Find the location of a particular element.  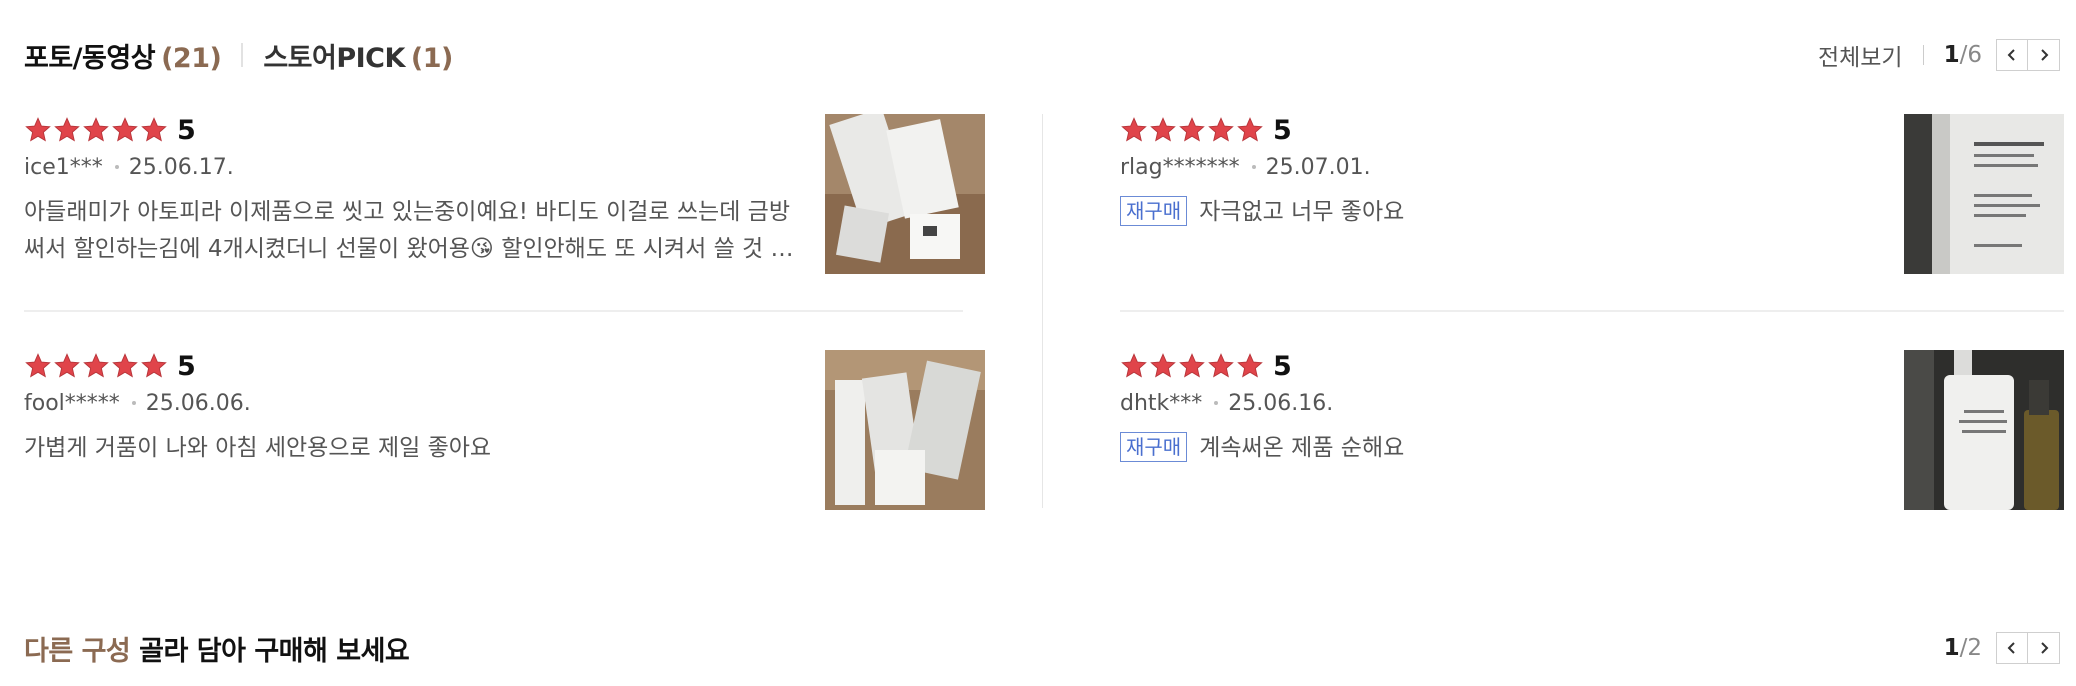

review-date: 25.06.06. is located at coordinates (198, 403).